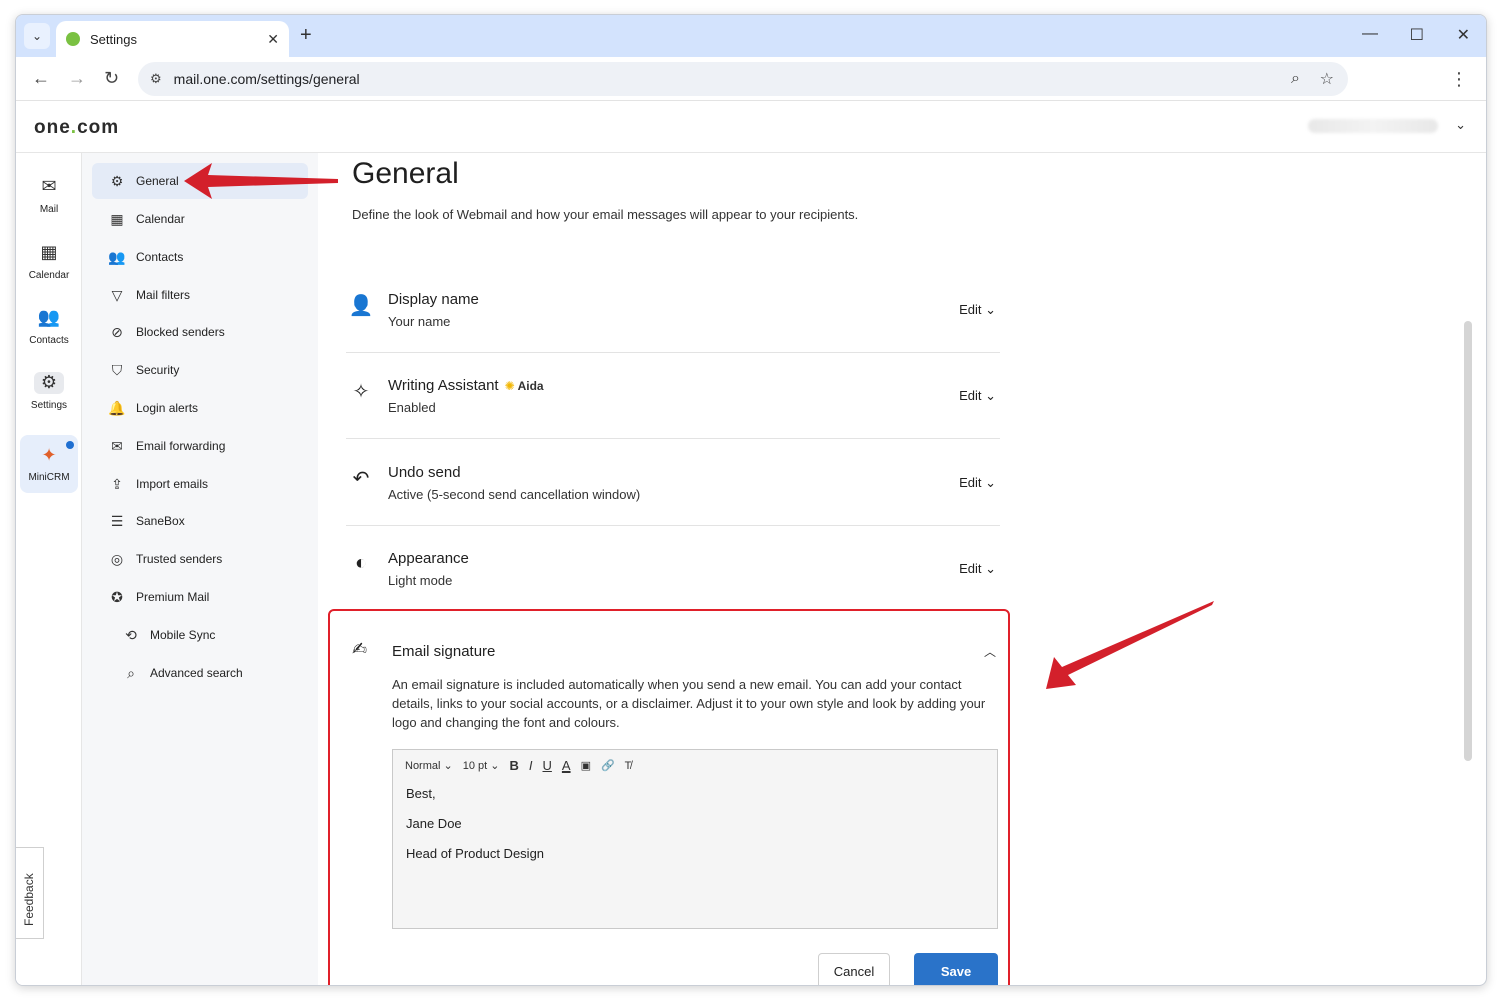  Describe the element at coordinates (854, 969) in the screenshot. I see `cancel-button: Cancel` at that location.